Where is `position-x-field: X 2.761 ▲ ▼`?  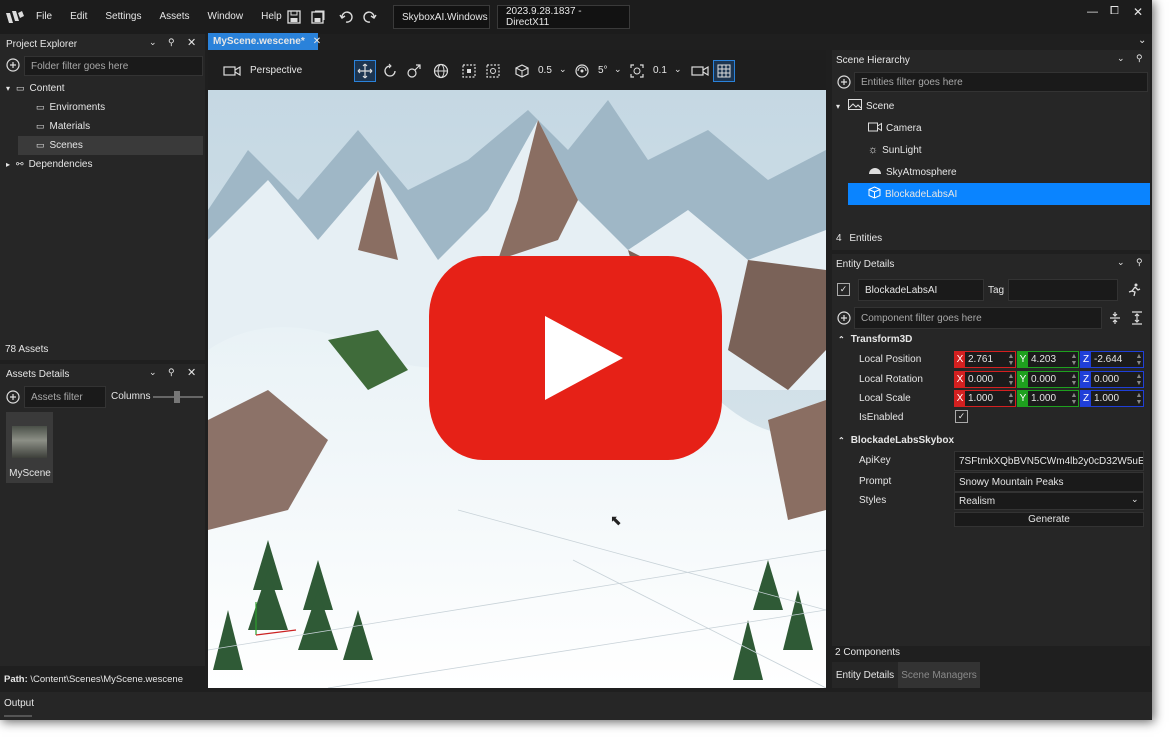 position-x-field: X 2.761 ▲ ▼ is located at coordinates (985, 359).